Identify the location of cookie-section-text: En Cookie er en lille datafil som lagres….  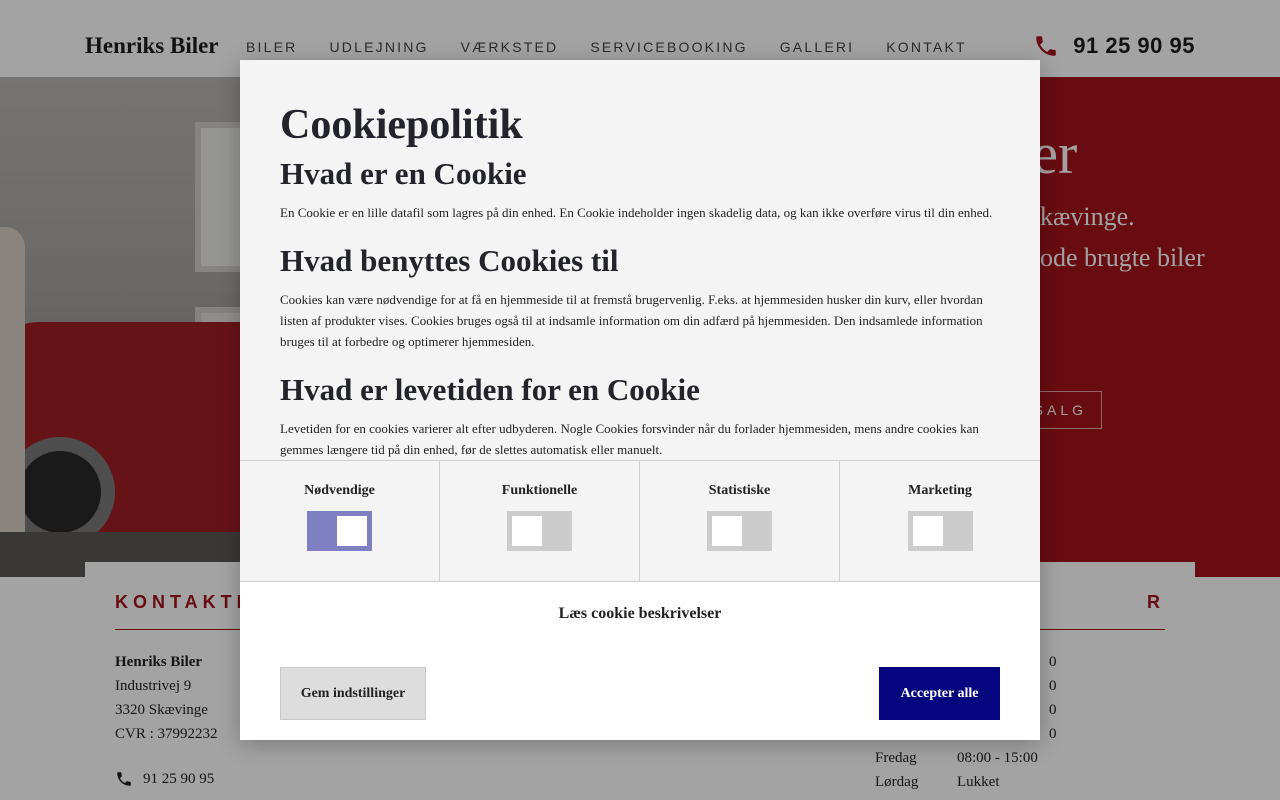
(636, 212).